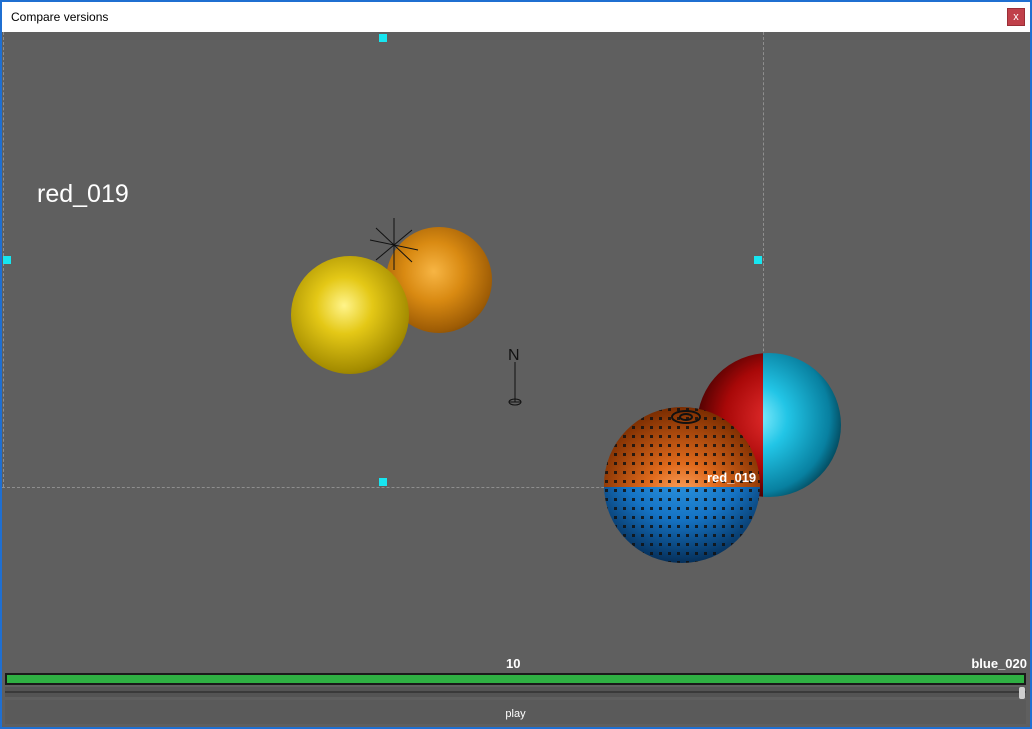 Image resolution: width=1032 pixels, height=729 pixels. Describe the element at coordinates (350, 315) in the screenshot. I see `yellow-sphere` at that location.